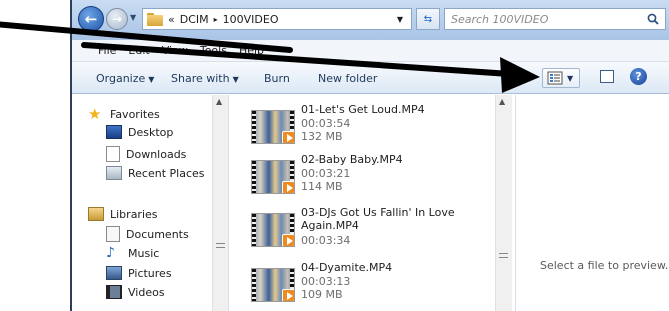 Image resolution: width=669 pixels, height=311 pixels. I want to click on breadcrumb-dcim: DCIM, so click(194, 19).